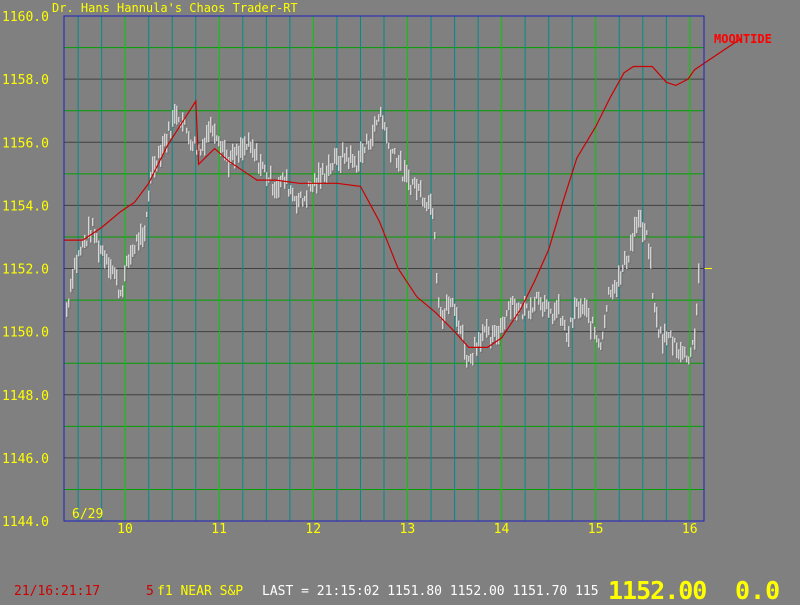 The width and height of the screenshot is (800, 605). What do you see at coordinates (313, 529) in the screenshot?
I see `x-tick-label: 12` at bounding box center [313, 529].